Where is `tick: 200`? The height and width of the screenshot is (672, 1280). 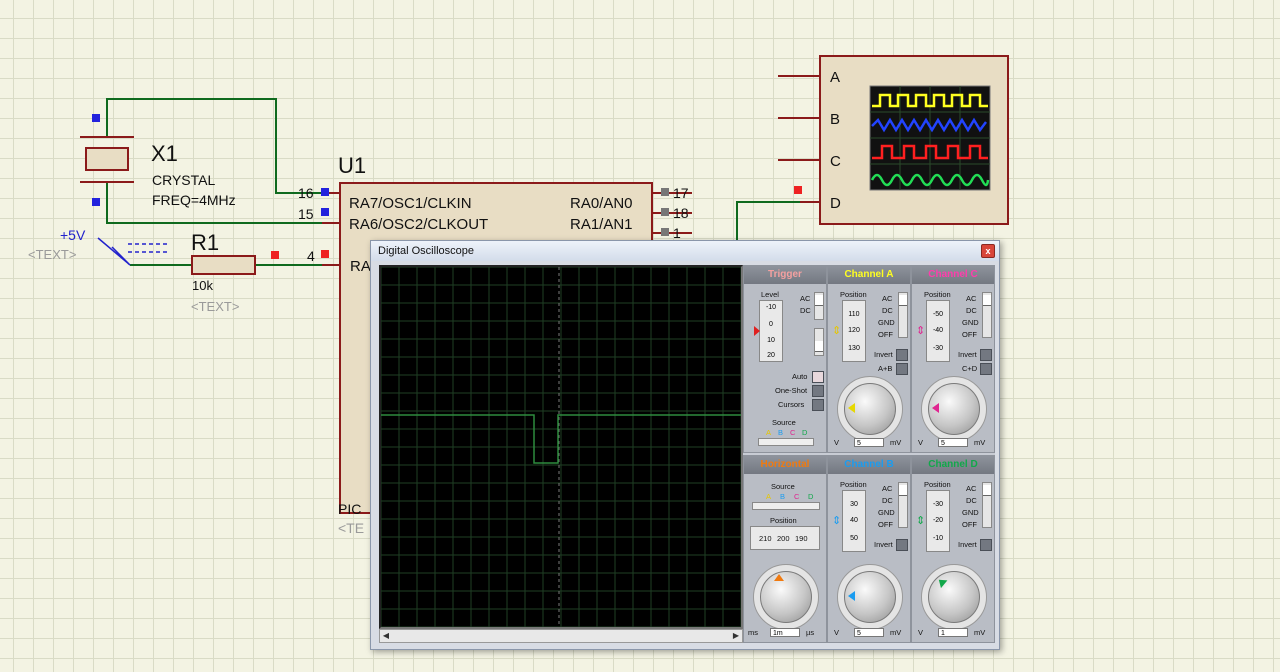 tick: 200 is located at coordinates (783, 538).